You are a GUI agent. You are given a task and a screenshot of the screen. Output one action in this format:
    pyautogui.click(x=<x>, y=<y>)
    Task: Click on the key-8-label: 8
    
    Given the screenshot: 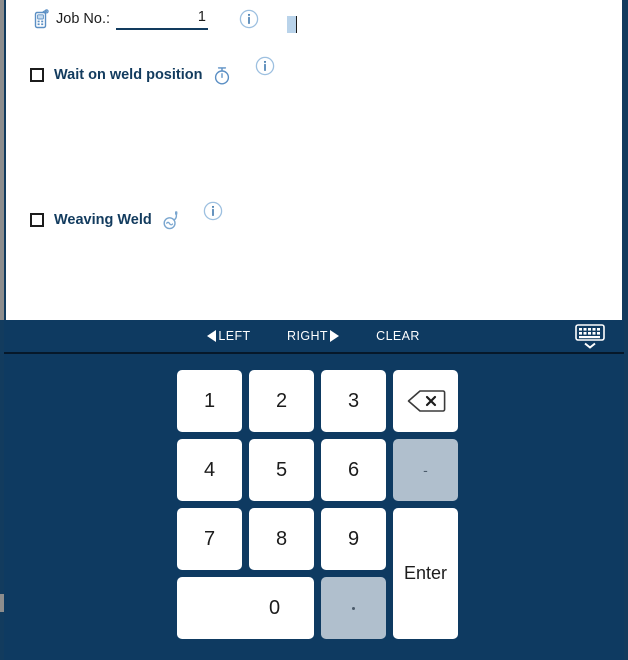 What is the action you would take?
    pyautogui.click(x=281, y=538)
    